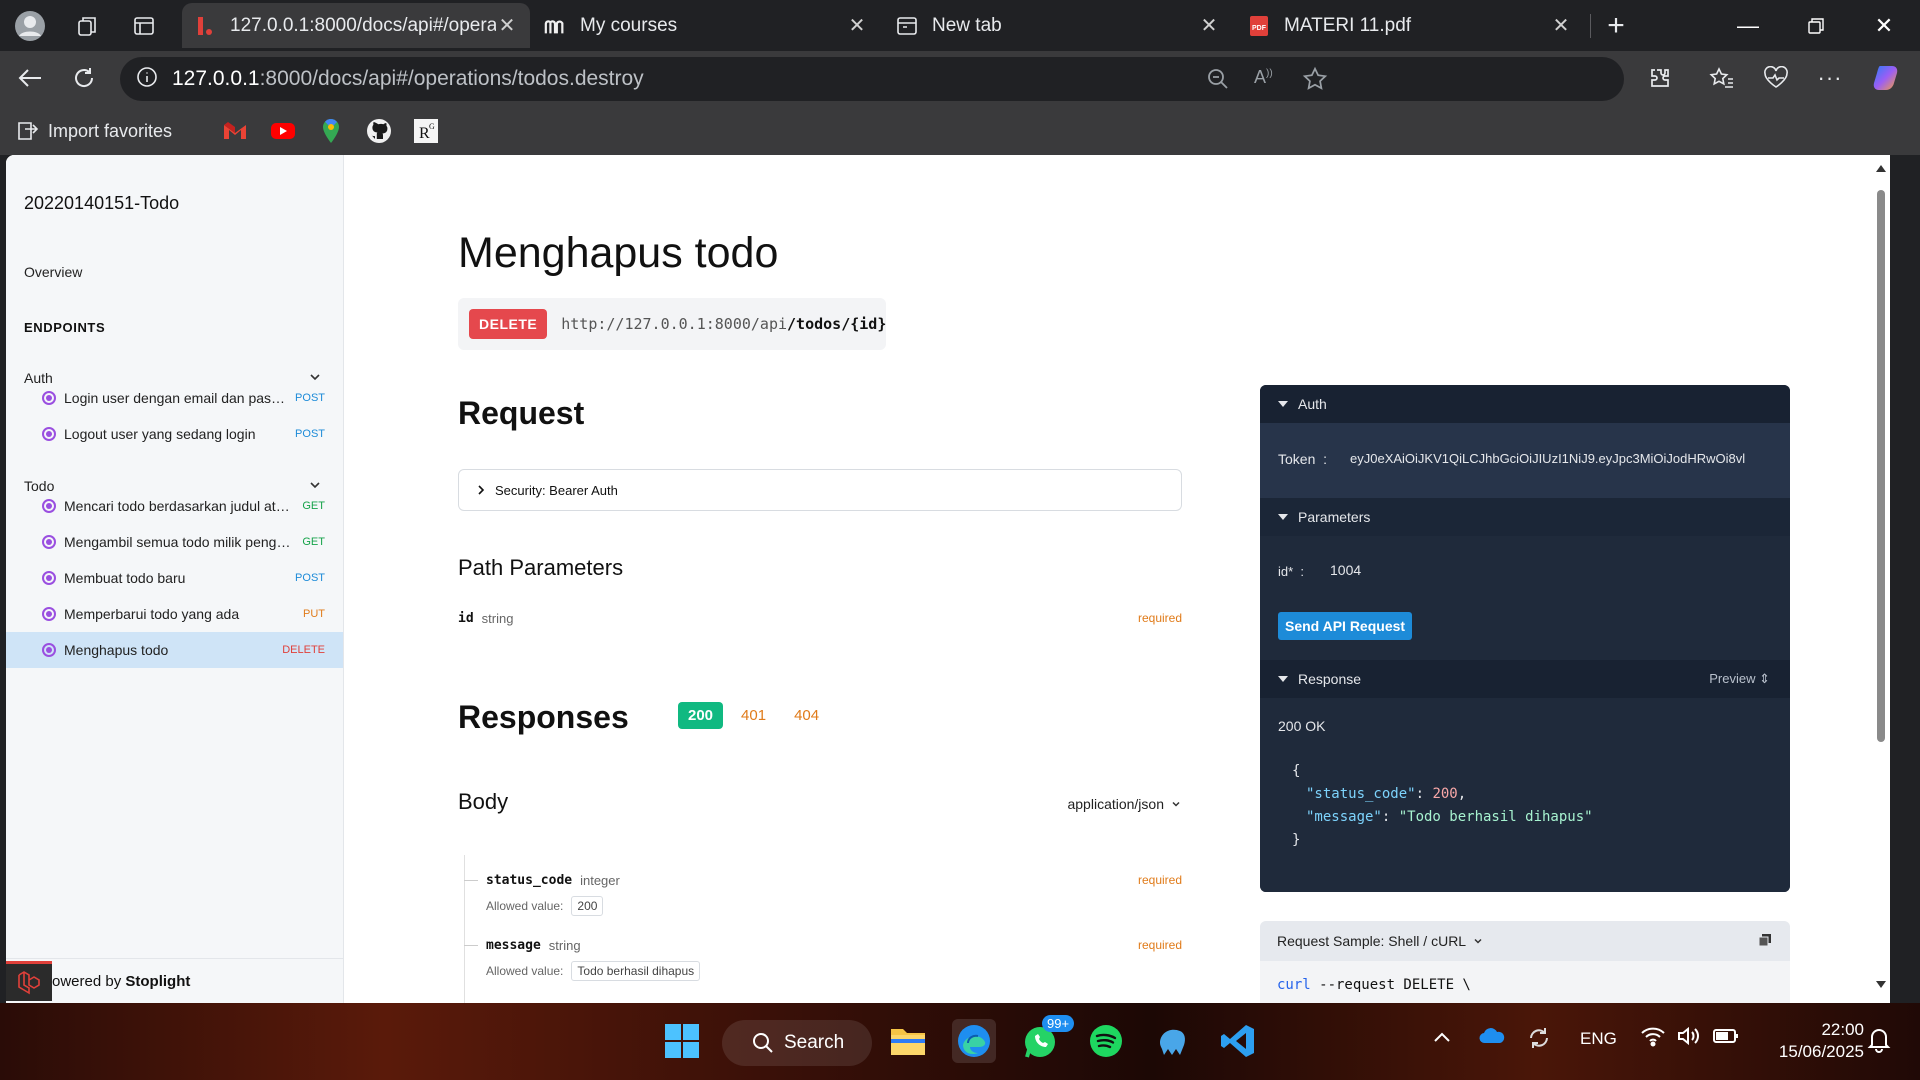 This screenshot has height=1080, width=1920. What do you see at coordinates (356, 25) in the screenshot?
I see `tab-api-docs: 127.0.0.1:8000/docs/api#/operati ✕` at bounding box center [356, 25].